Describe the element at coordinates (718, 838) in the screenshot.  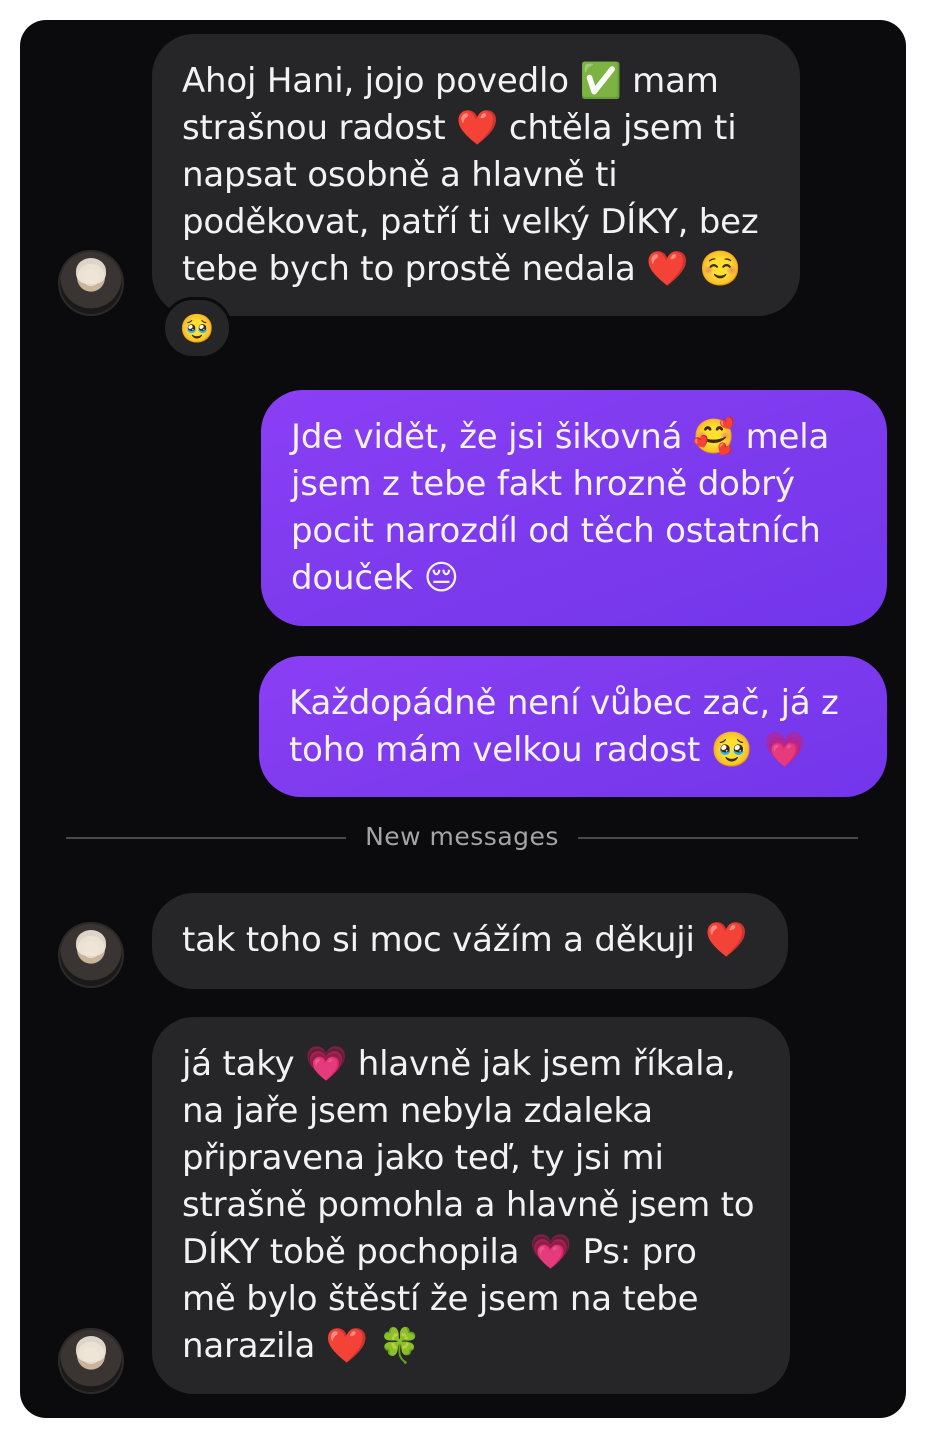
I see `divider-line` at that location.